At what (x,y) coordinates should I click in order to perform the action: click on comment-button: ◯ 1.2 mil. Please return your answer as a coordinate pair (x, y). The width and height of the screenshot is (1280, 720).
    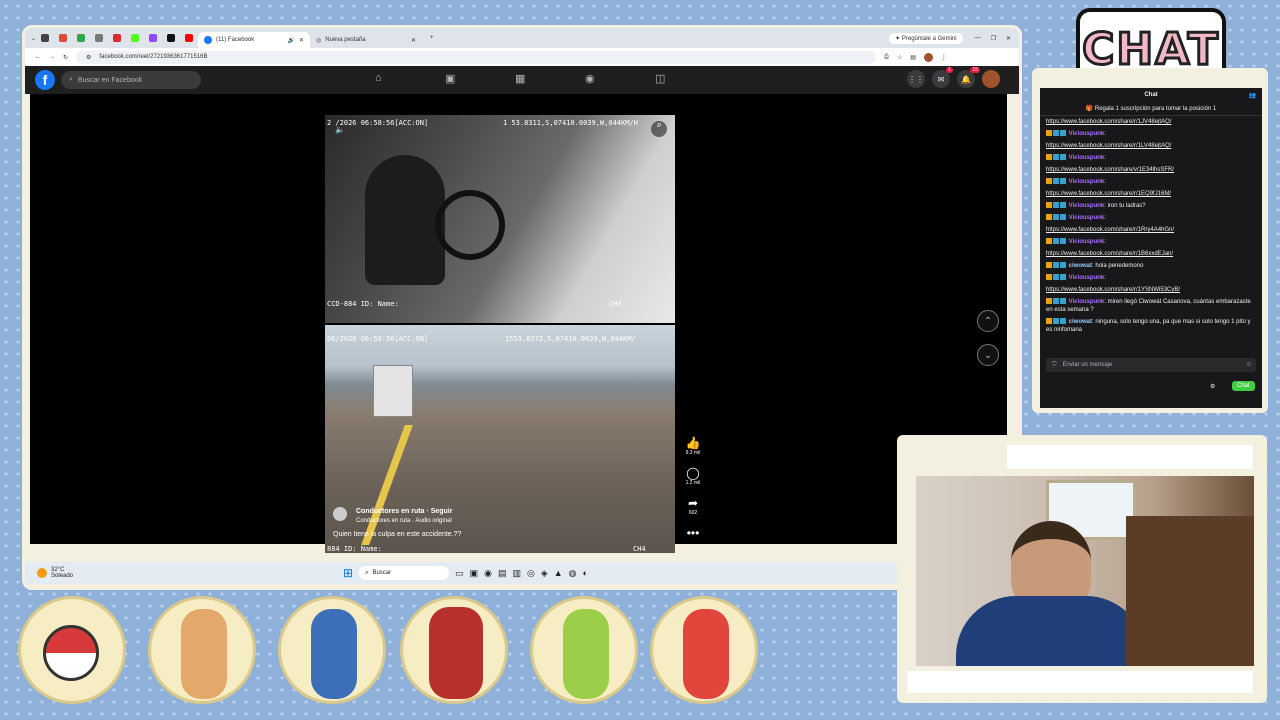
    Looking at the image, I should click on (693, 476).